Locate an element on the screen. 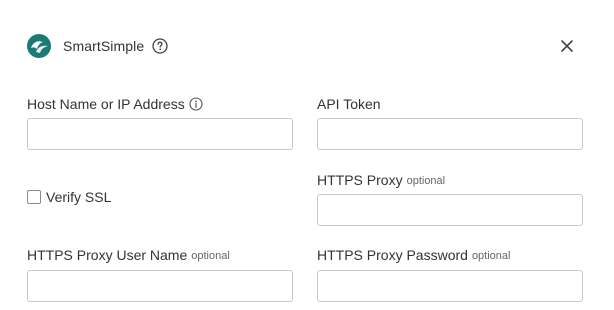 This screenshot has width=614, height=310. proxy-user-field: HTTPS Proxy User Name optional is located at coordinates (160, 274).